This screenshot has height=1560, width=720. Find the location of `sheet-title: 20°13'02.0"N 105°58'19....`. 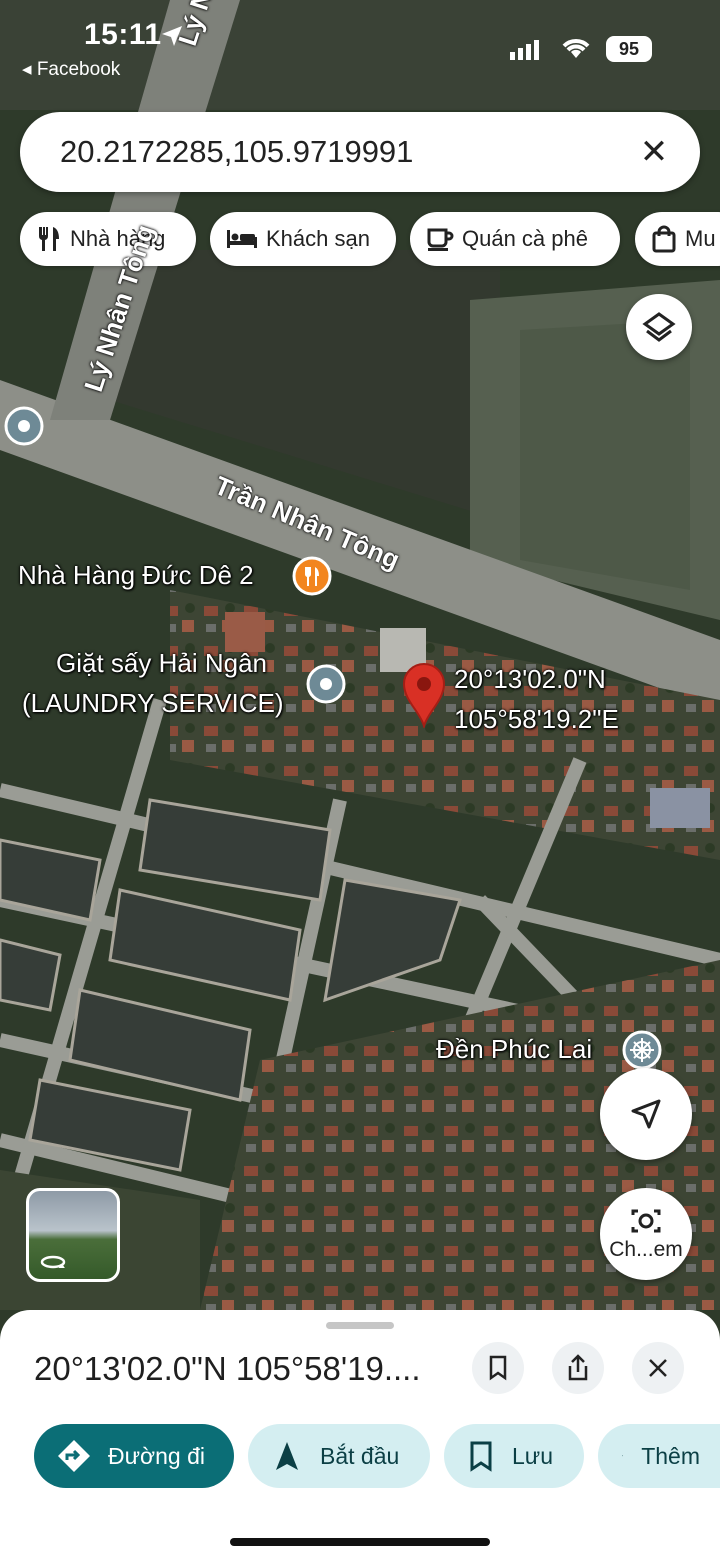

sheet-title: 20°13'02.0"N 105°58'19.... is located at coordinates (227, 1368).